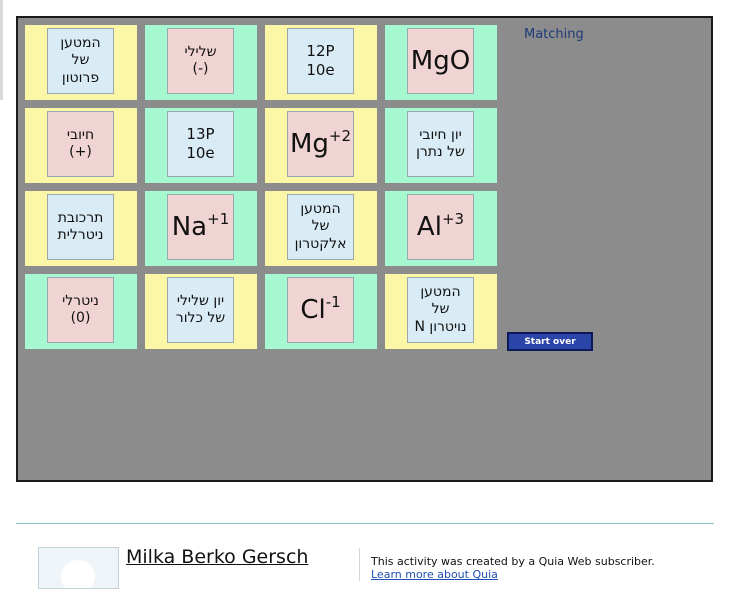 This screenshot has height=589, width=730. I want to click on card-r0c1: שלילי (-), so click(200, 61).